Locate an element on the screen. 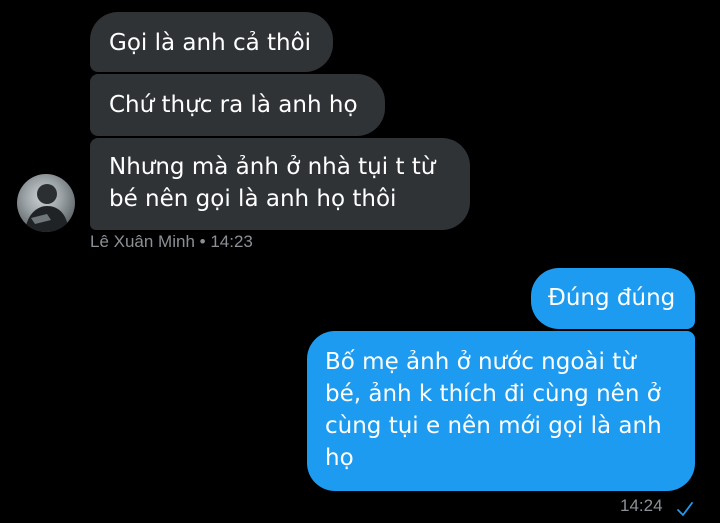 Image resolution: width=720 pixels, height=523 pixels. sender-meta: Lê Xuân Minh • 14:23 is located at coordinates (171, 242).